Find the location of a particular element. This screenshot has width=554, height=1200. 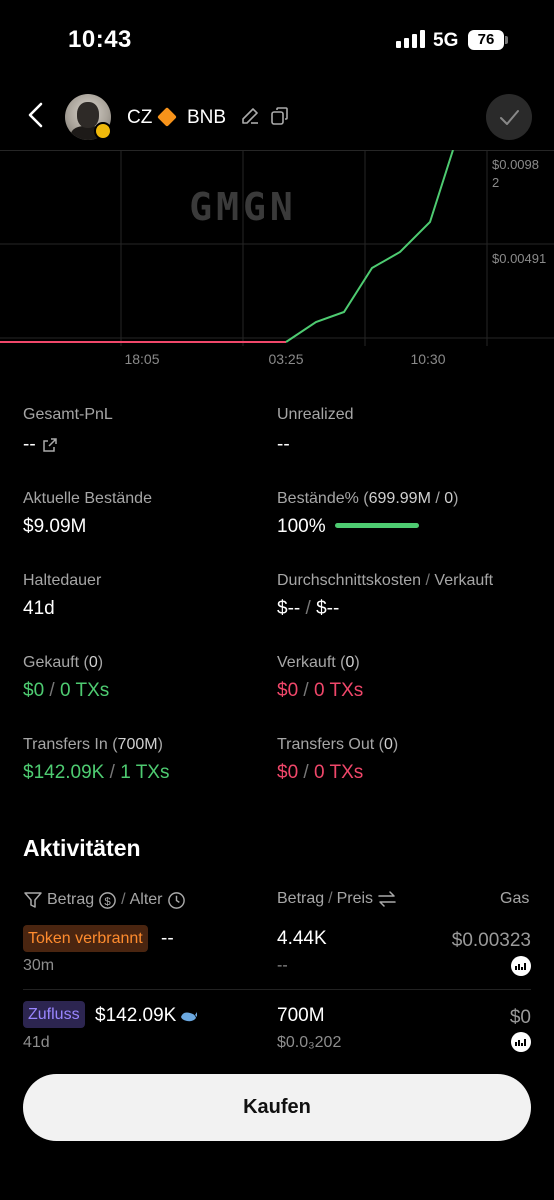

sold2-slash: / is located at coordinates (306, 690).